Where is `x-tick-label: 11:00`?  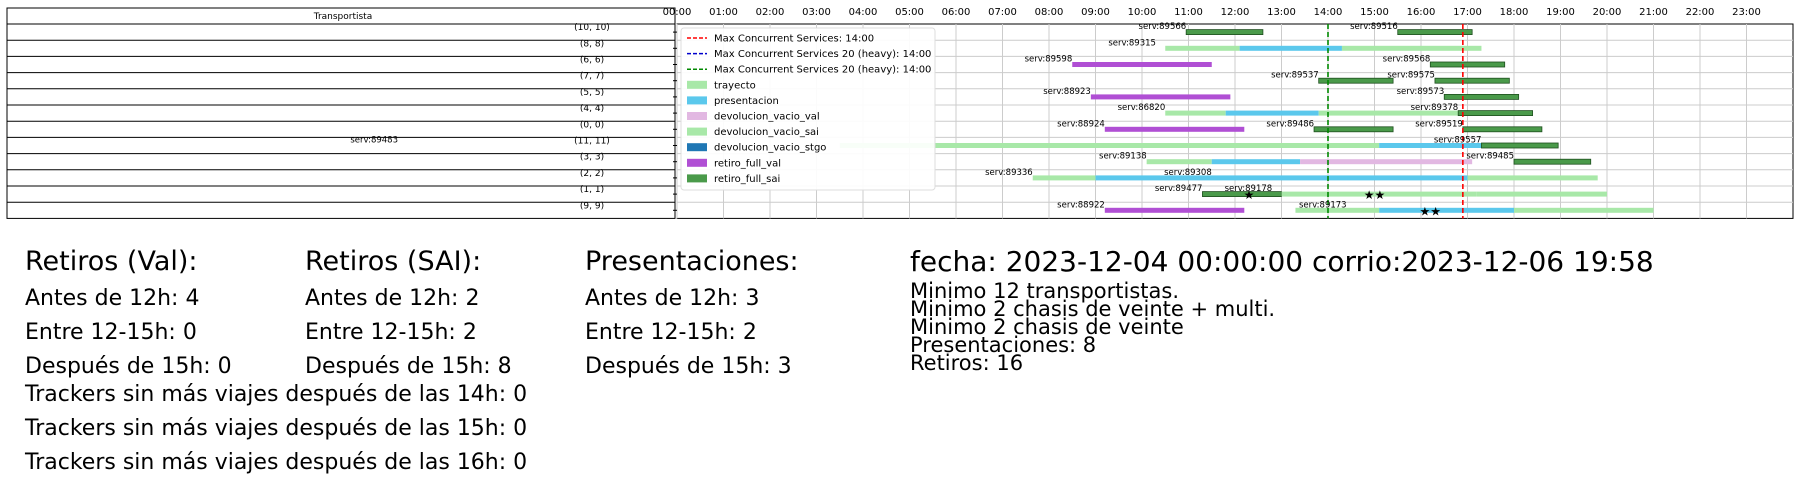 x-tick-label: 11:00 is located at coordinates (1188, 12).